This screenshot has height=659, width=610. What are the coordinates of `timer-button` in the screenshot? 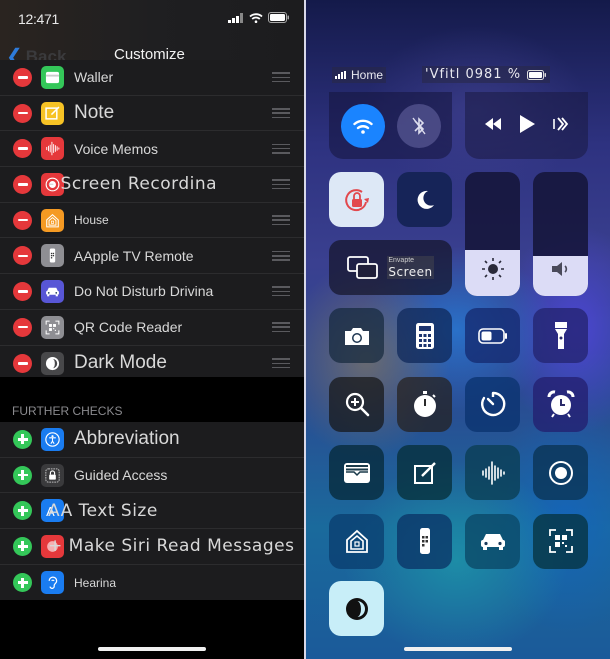 It's located at (492, 404).